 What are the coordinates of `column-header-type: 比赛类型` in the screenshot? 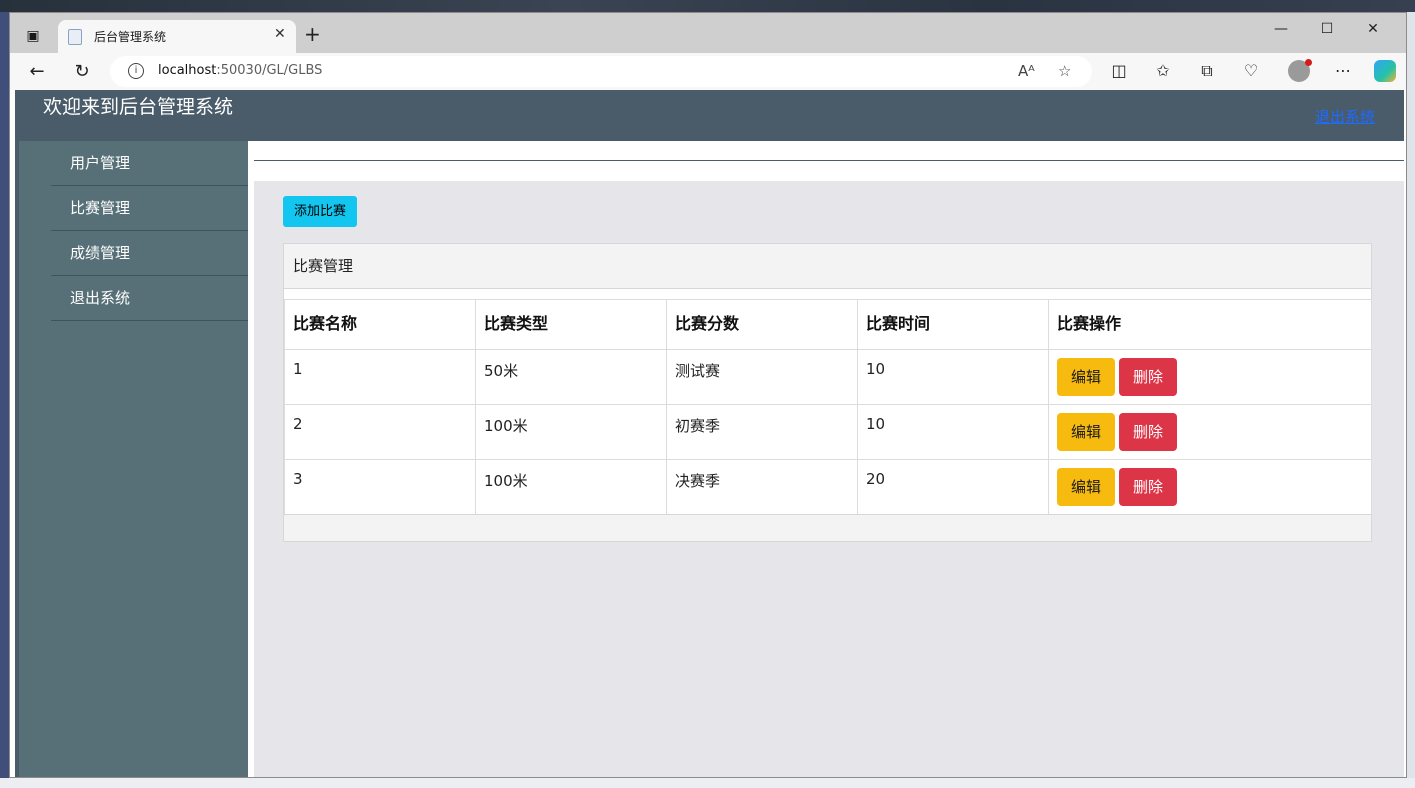 It's located at (571, 324).